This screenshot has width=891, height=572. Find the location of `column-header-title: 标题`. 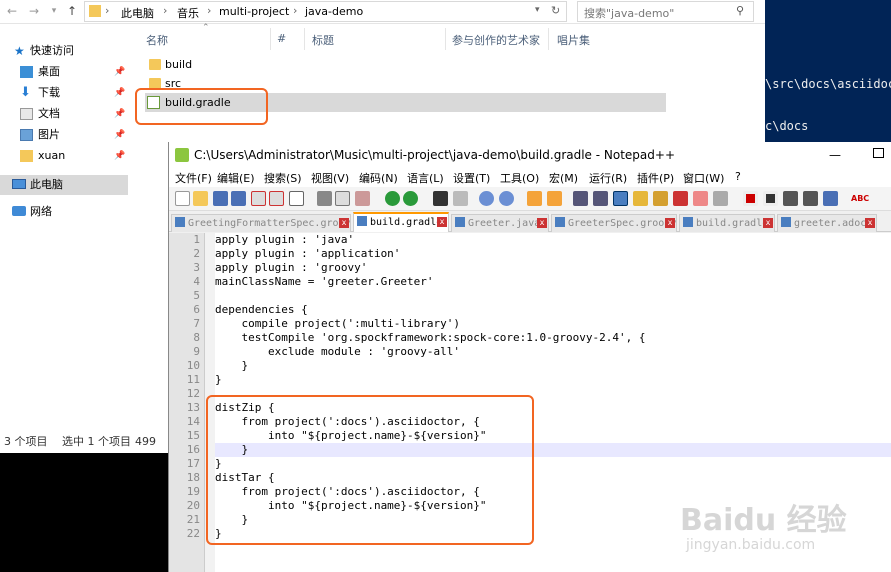

column-header-title: 标题 is located at coordinates (323, 40).